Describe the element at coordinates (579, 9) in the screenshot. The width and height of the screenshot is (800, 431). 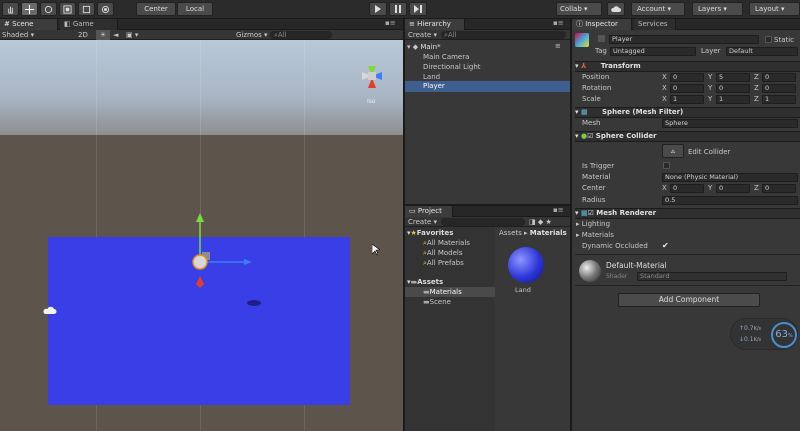
I see `collab-dropdown: Collab ▾` at that location.